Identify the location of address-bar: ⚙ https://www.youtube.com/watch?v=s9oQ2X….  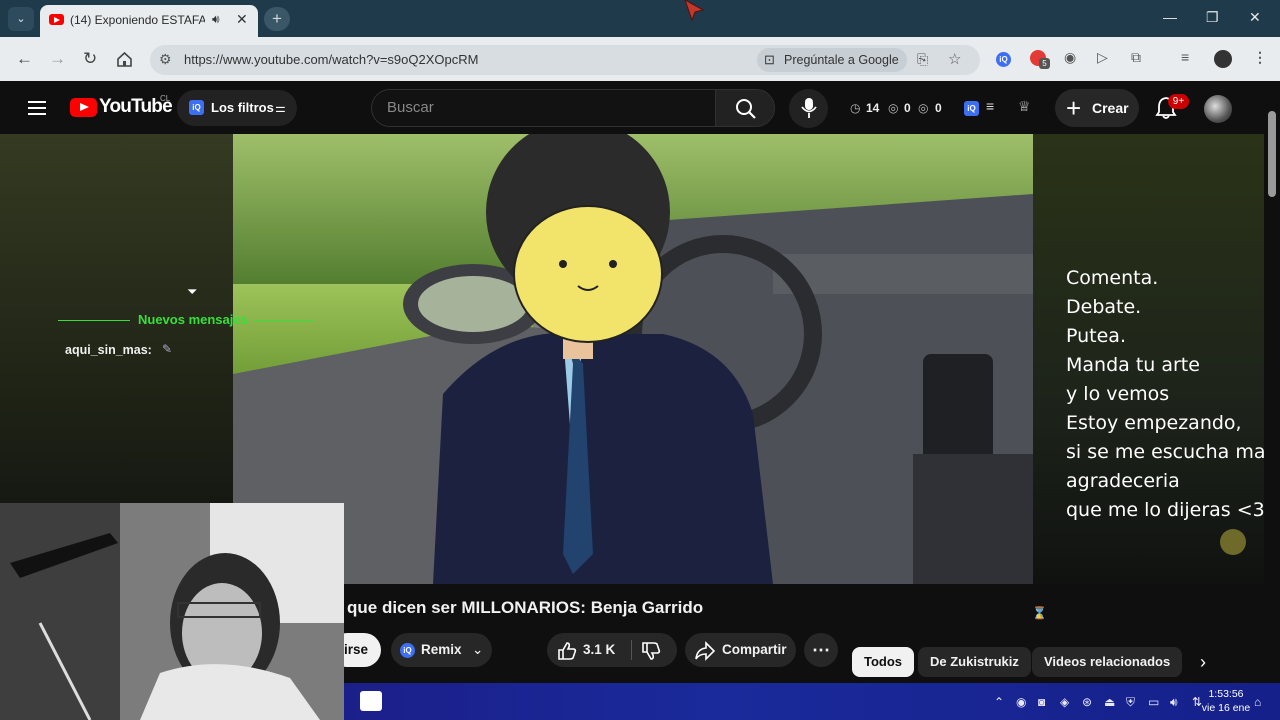
(565, 60).